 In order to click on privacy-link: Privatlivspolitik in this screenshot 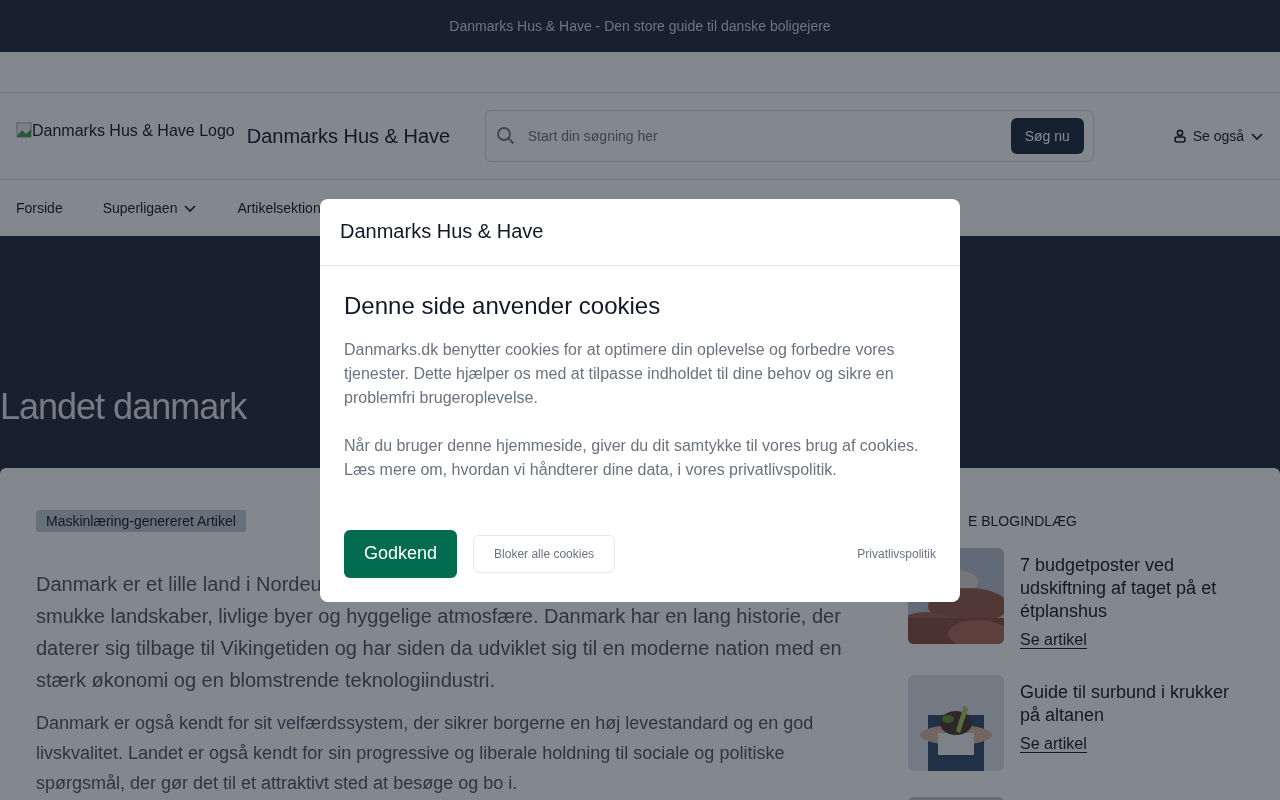, I will do `click(896, 553)`.